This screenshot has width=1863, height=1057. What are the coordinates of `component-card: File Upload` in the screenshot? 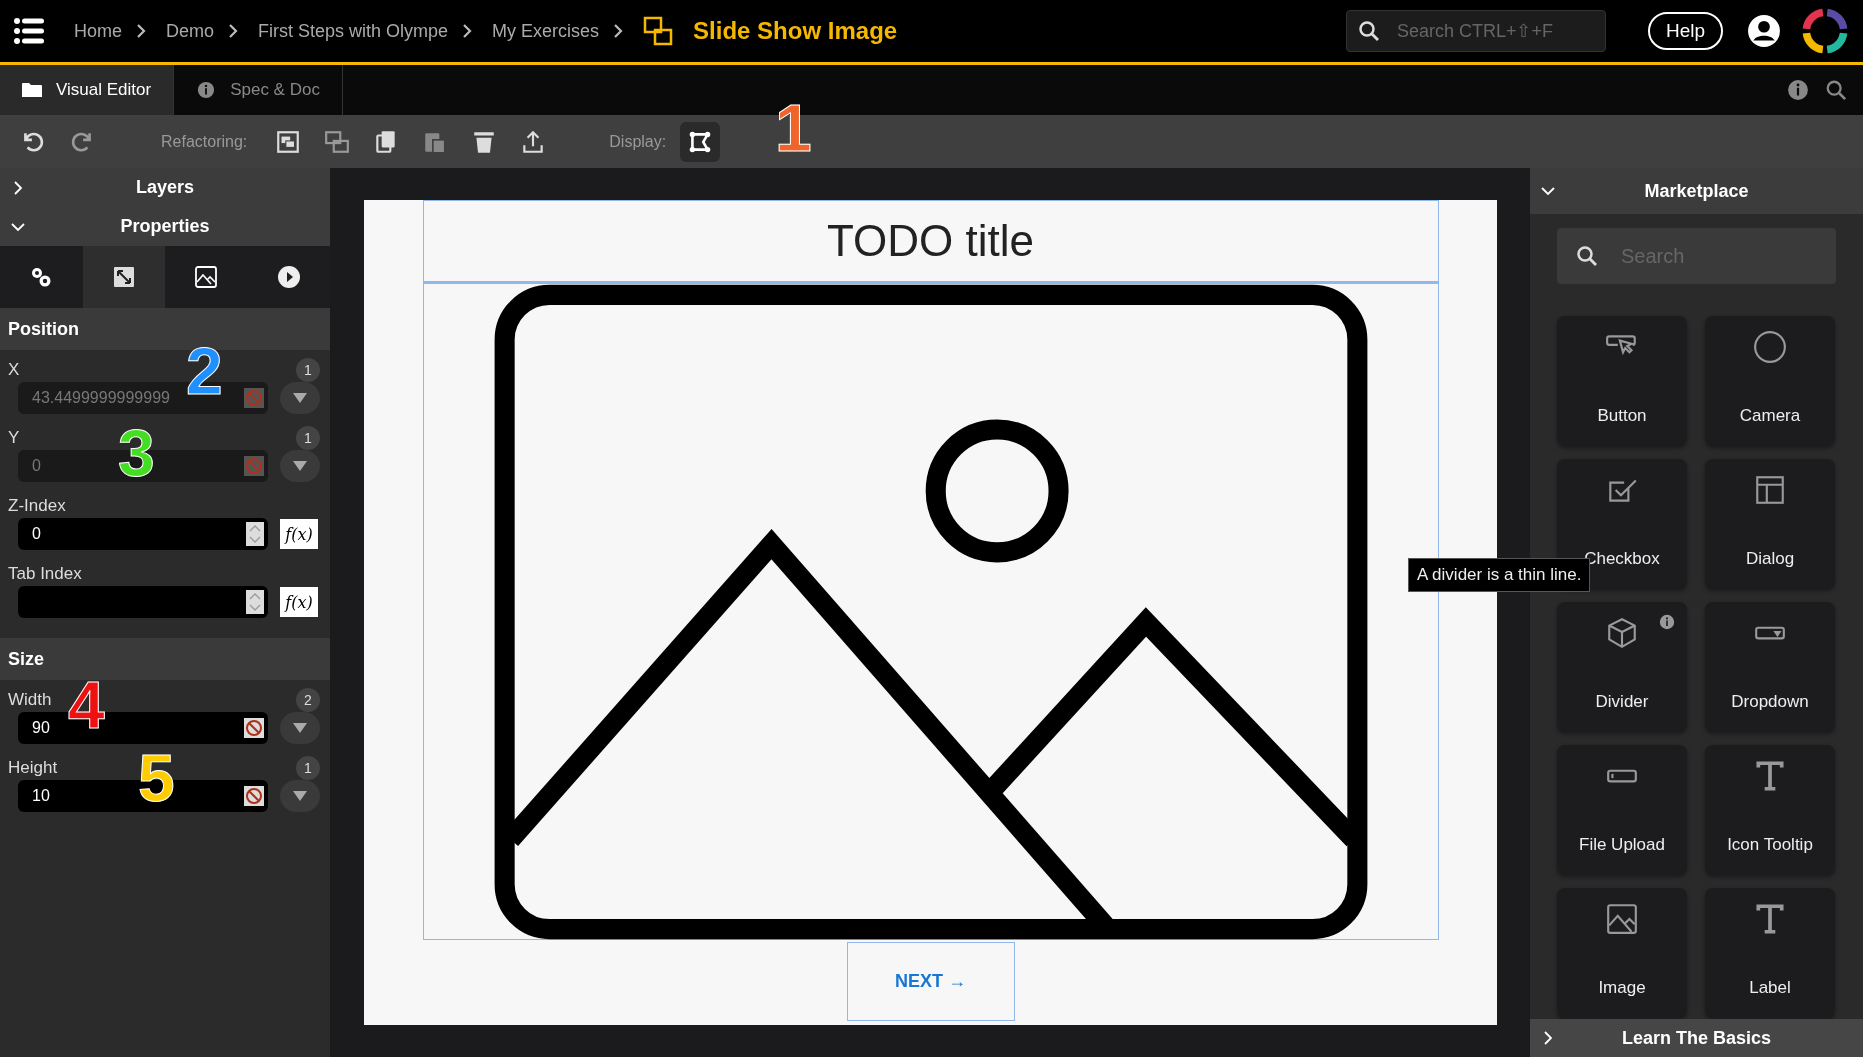 It's located at (1622, 810).